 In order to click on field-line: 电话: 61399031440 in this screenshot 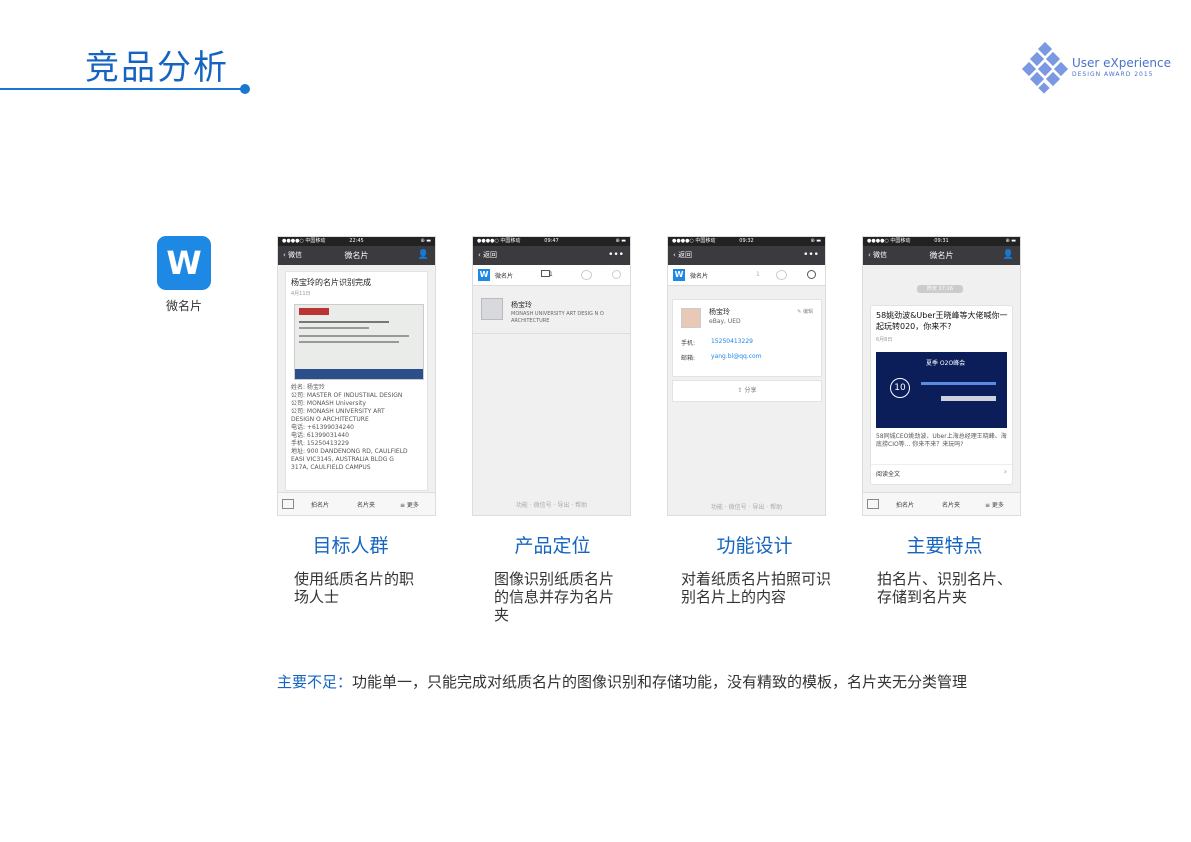, I will do `click(320, 435)`.